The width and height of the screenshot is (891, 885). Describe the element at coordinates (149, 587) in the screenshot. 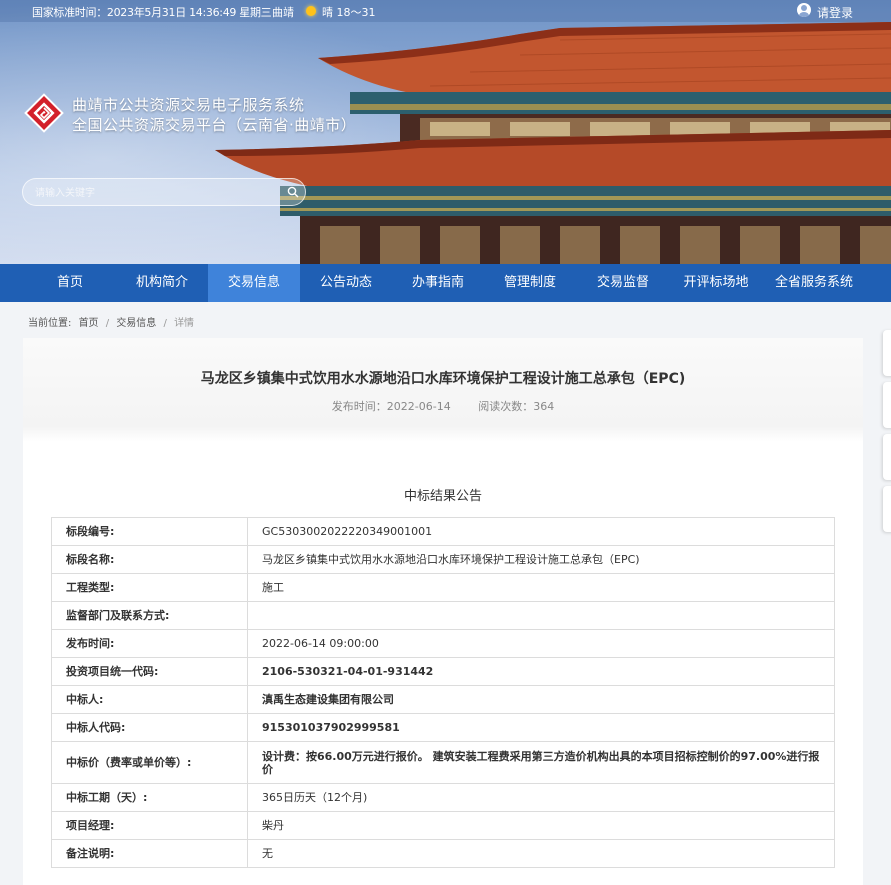

I see `row-label: 工程类型:` at that location.